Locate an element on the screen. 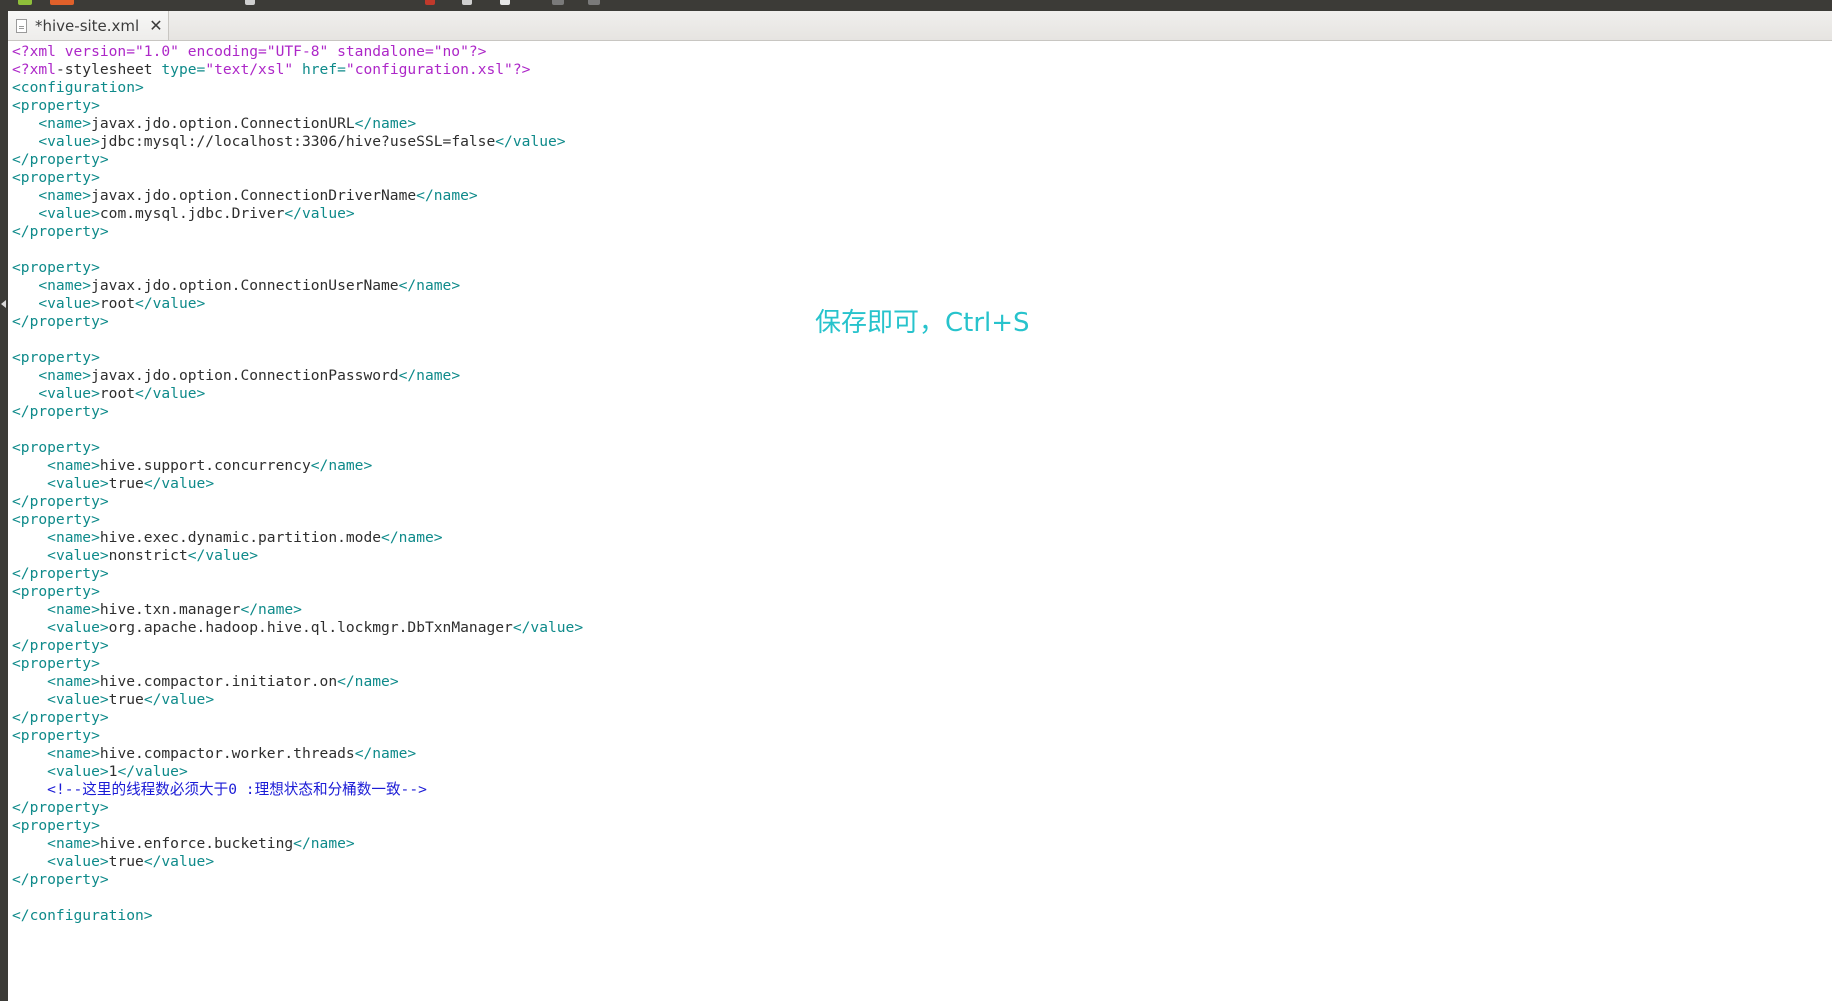  code-line: <value>1</value> is located at coordinates (912, 772).